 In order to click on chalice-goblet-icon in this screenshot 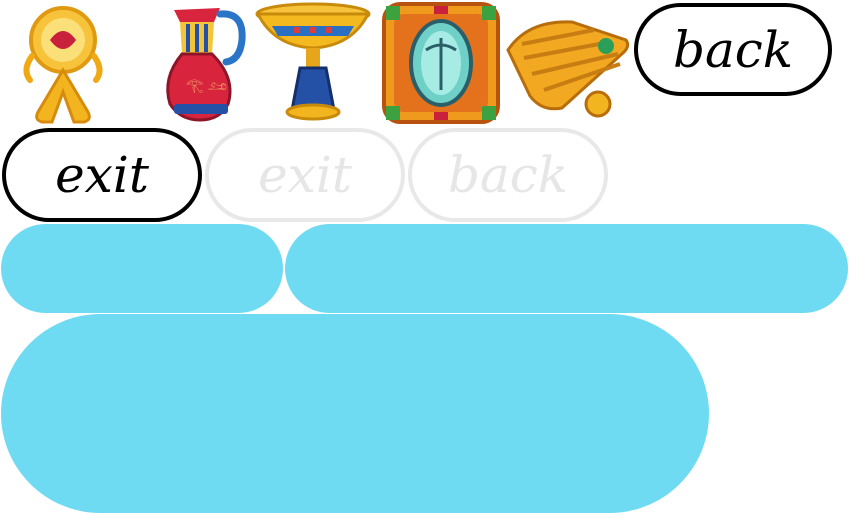, I will do `click(313, 63)`.